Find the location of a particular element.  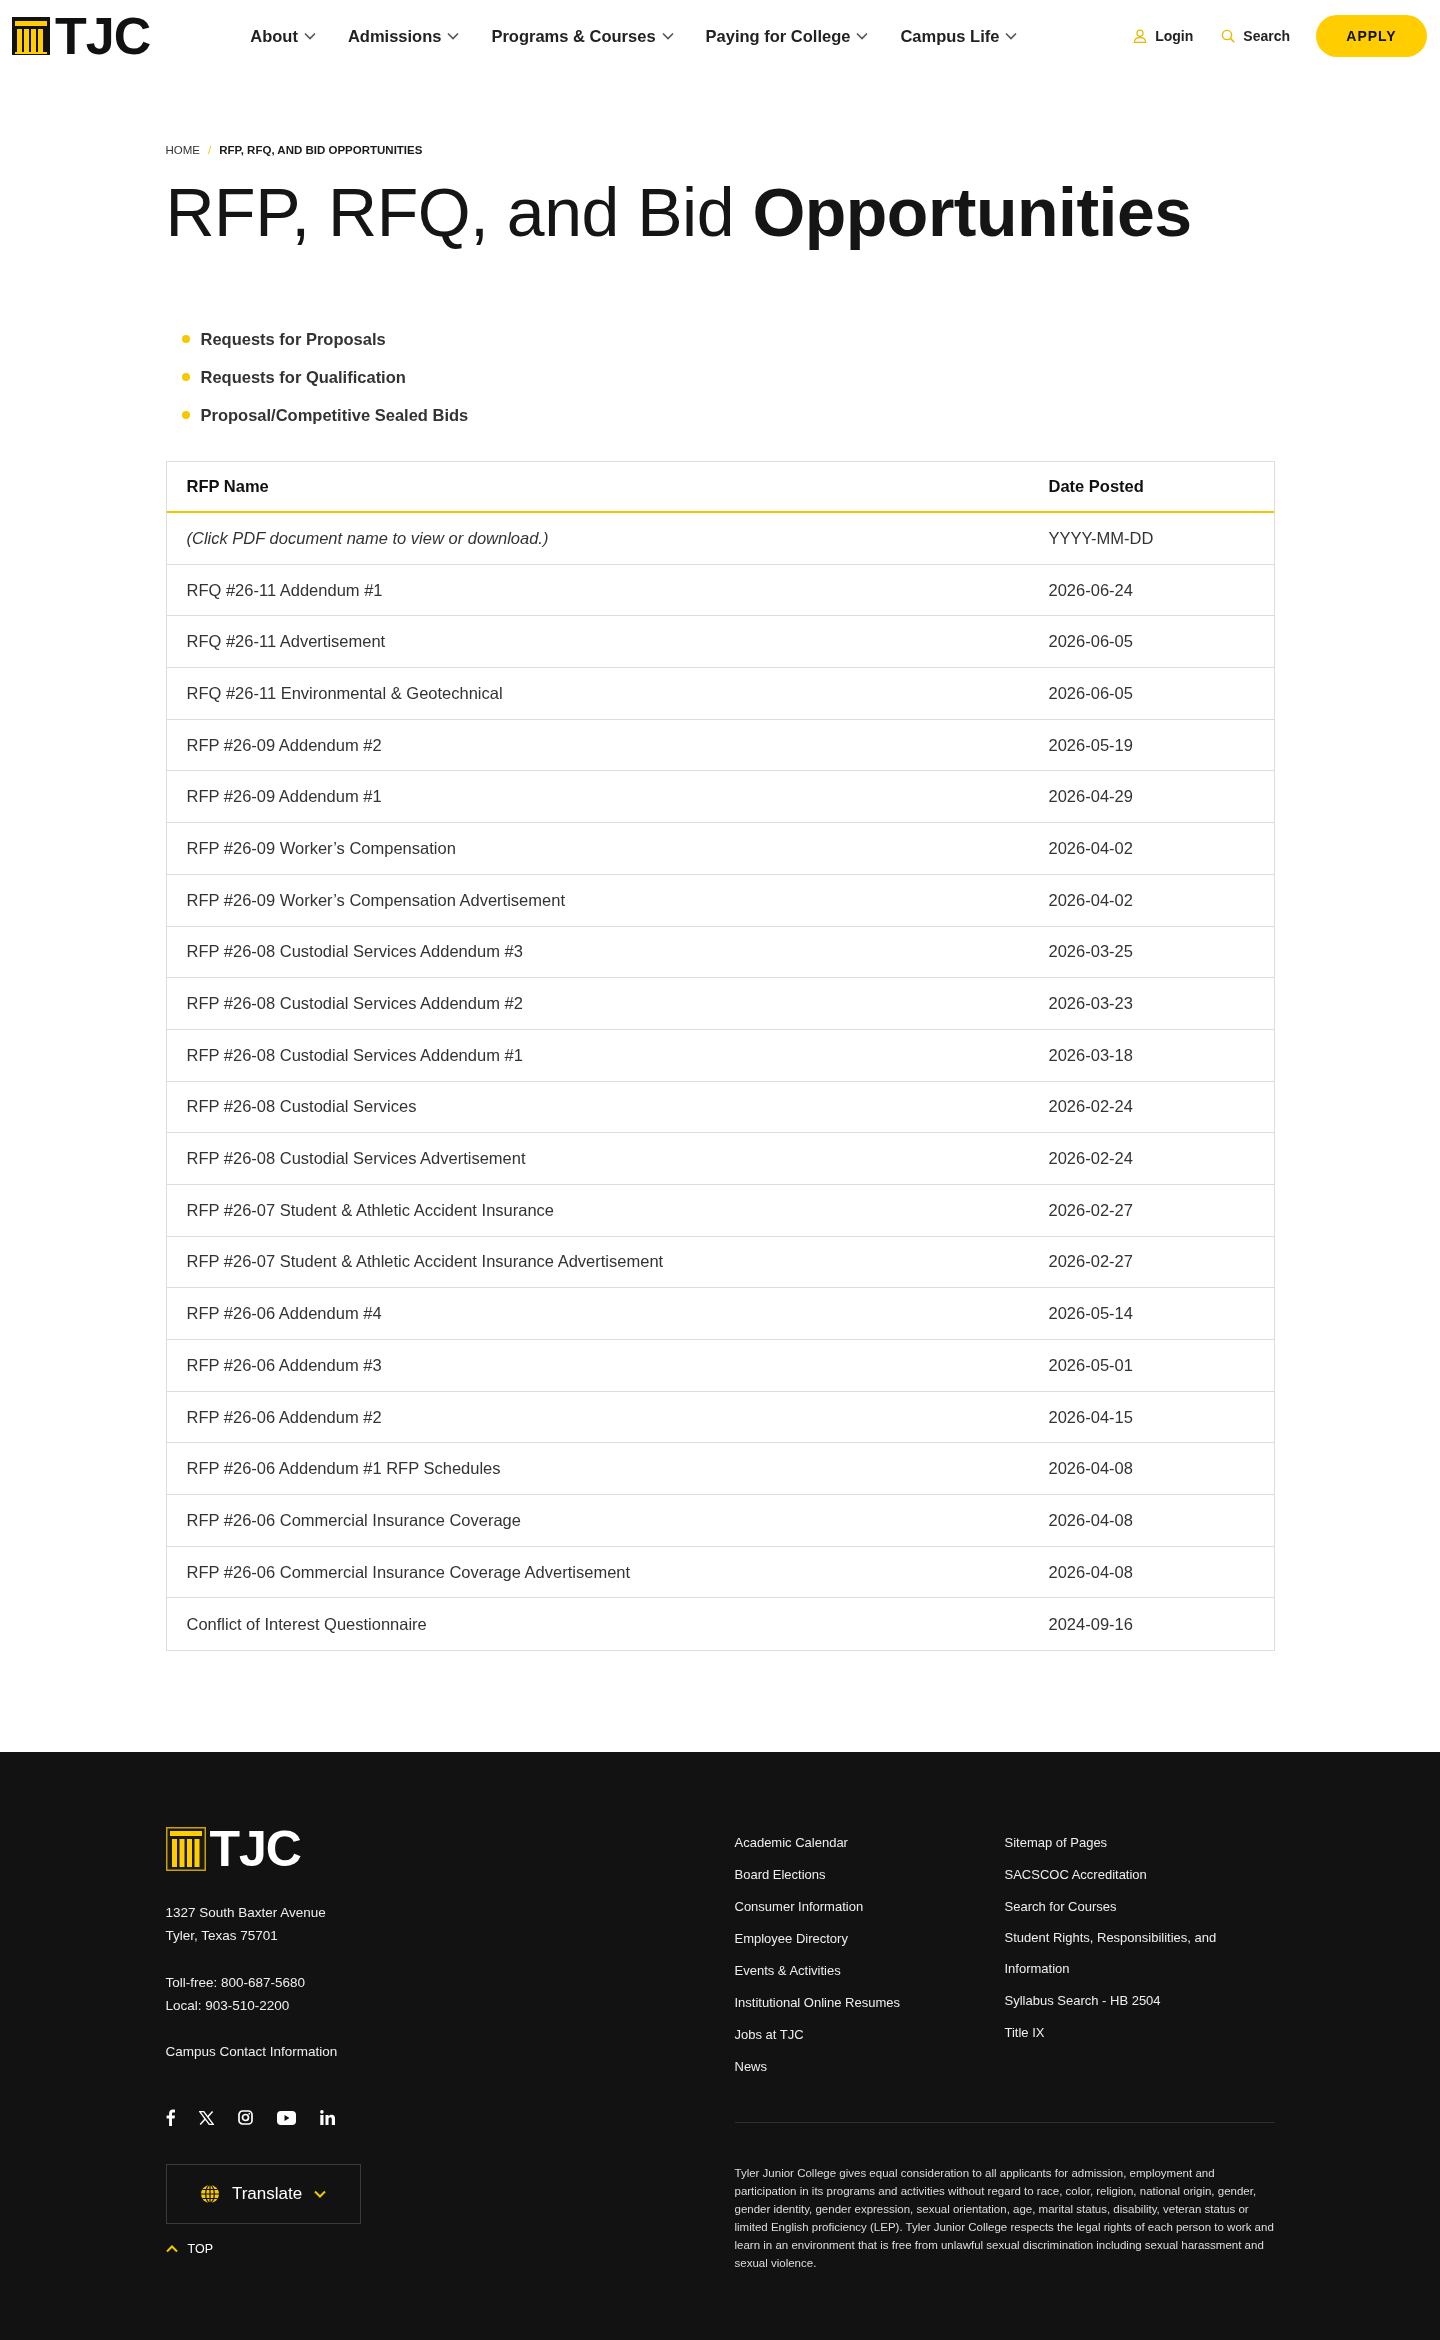

document-link: RFP #26-06 Commercial Insurance Coverage is located at coordinates (353, 1519).